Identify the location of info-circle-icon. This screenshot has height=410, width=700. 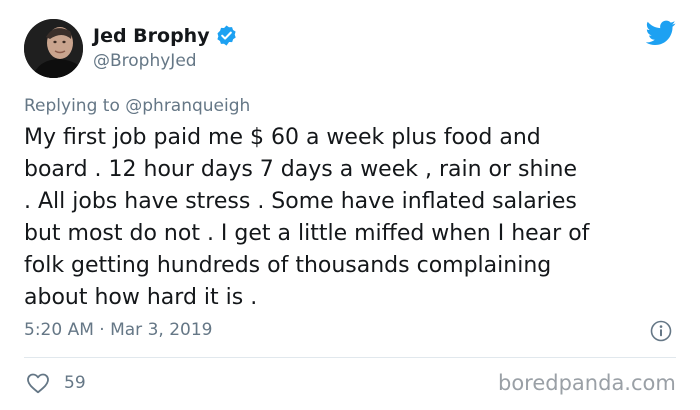
(661, 331).